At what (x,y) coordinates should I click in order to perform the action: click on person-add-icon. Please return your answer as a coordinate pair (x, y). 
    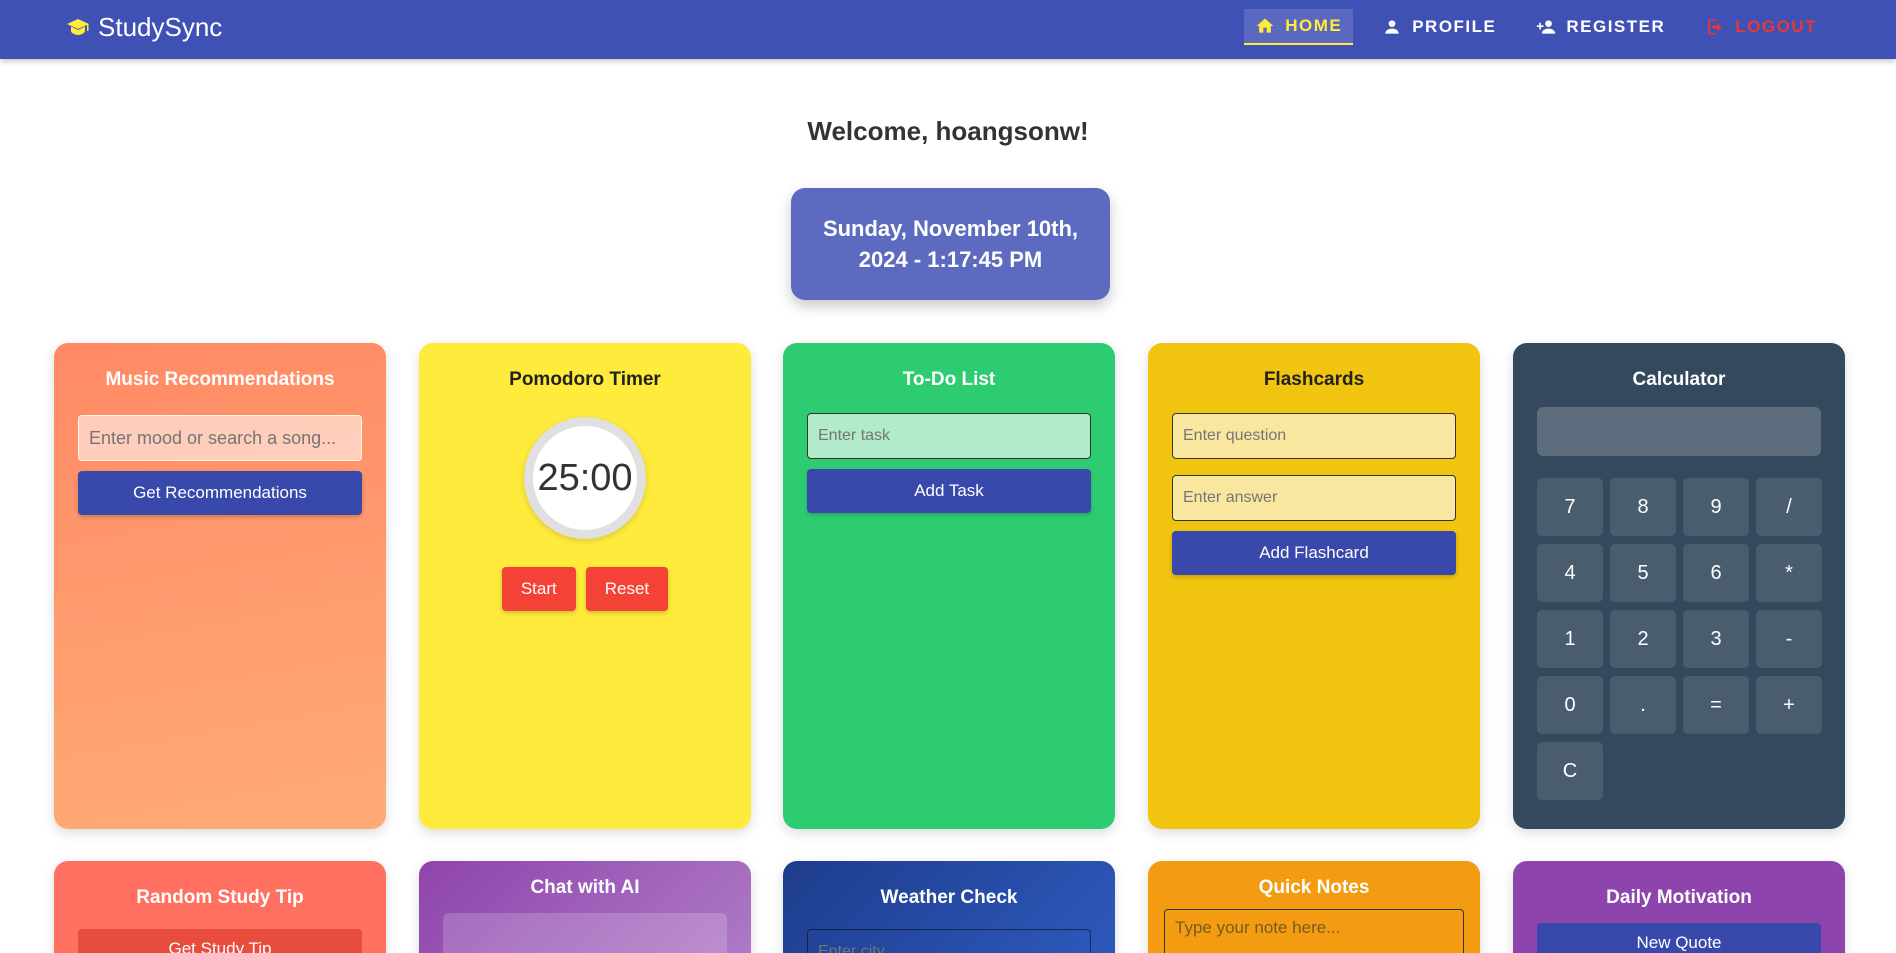
    Looking at the image, I should click on (1546, 27).